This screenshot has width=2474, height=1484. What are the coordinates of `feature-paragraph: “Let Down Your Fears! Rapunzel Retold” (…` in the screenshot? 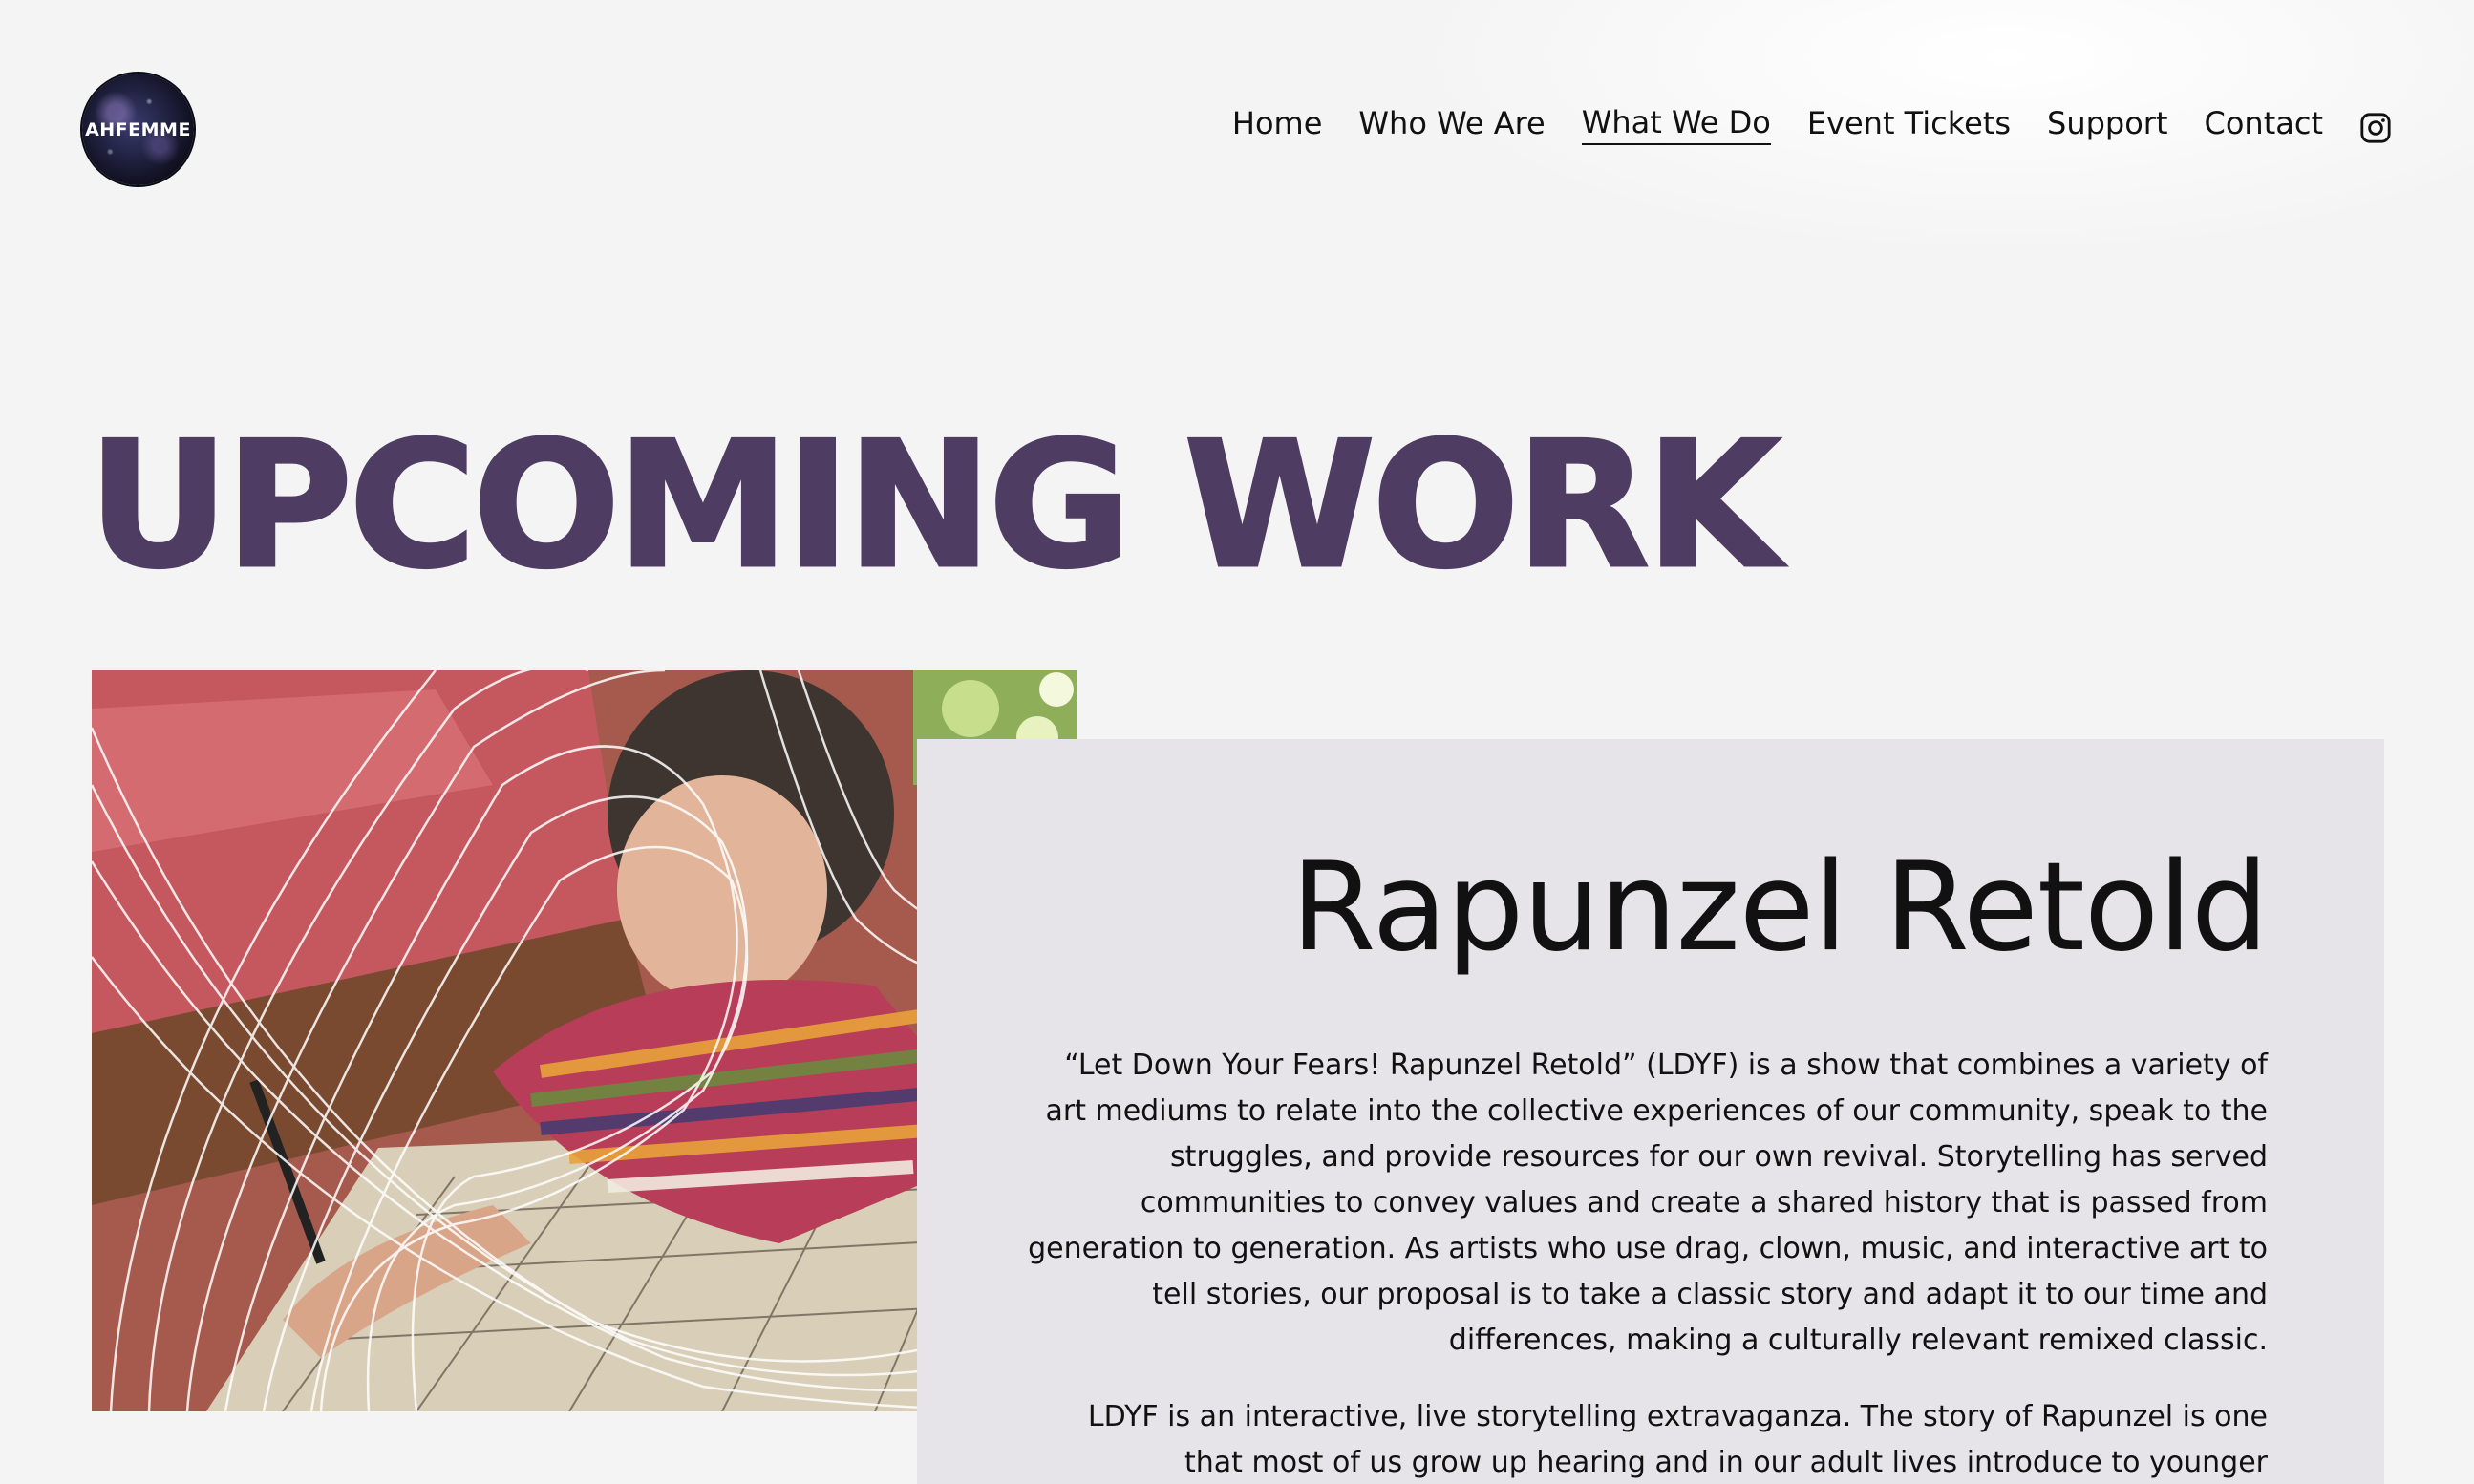 It's located at (1648, 1203).